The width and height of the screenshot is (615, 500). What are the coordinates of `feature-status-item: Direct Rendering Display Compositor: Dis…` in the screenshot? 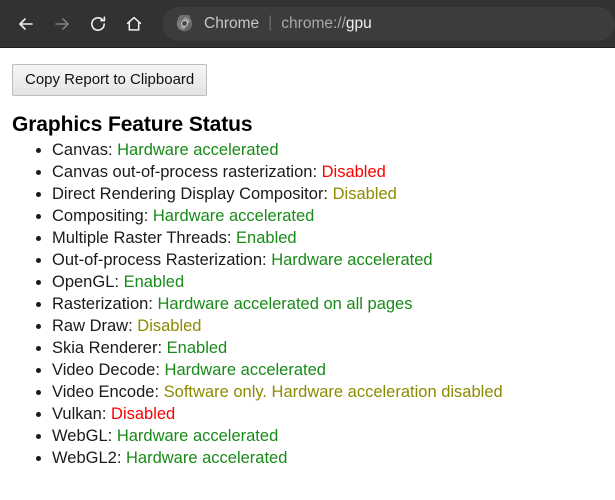 It's located at (333, 194).